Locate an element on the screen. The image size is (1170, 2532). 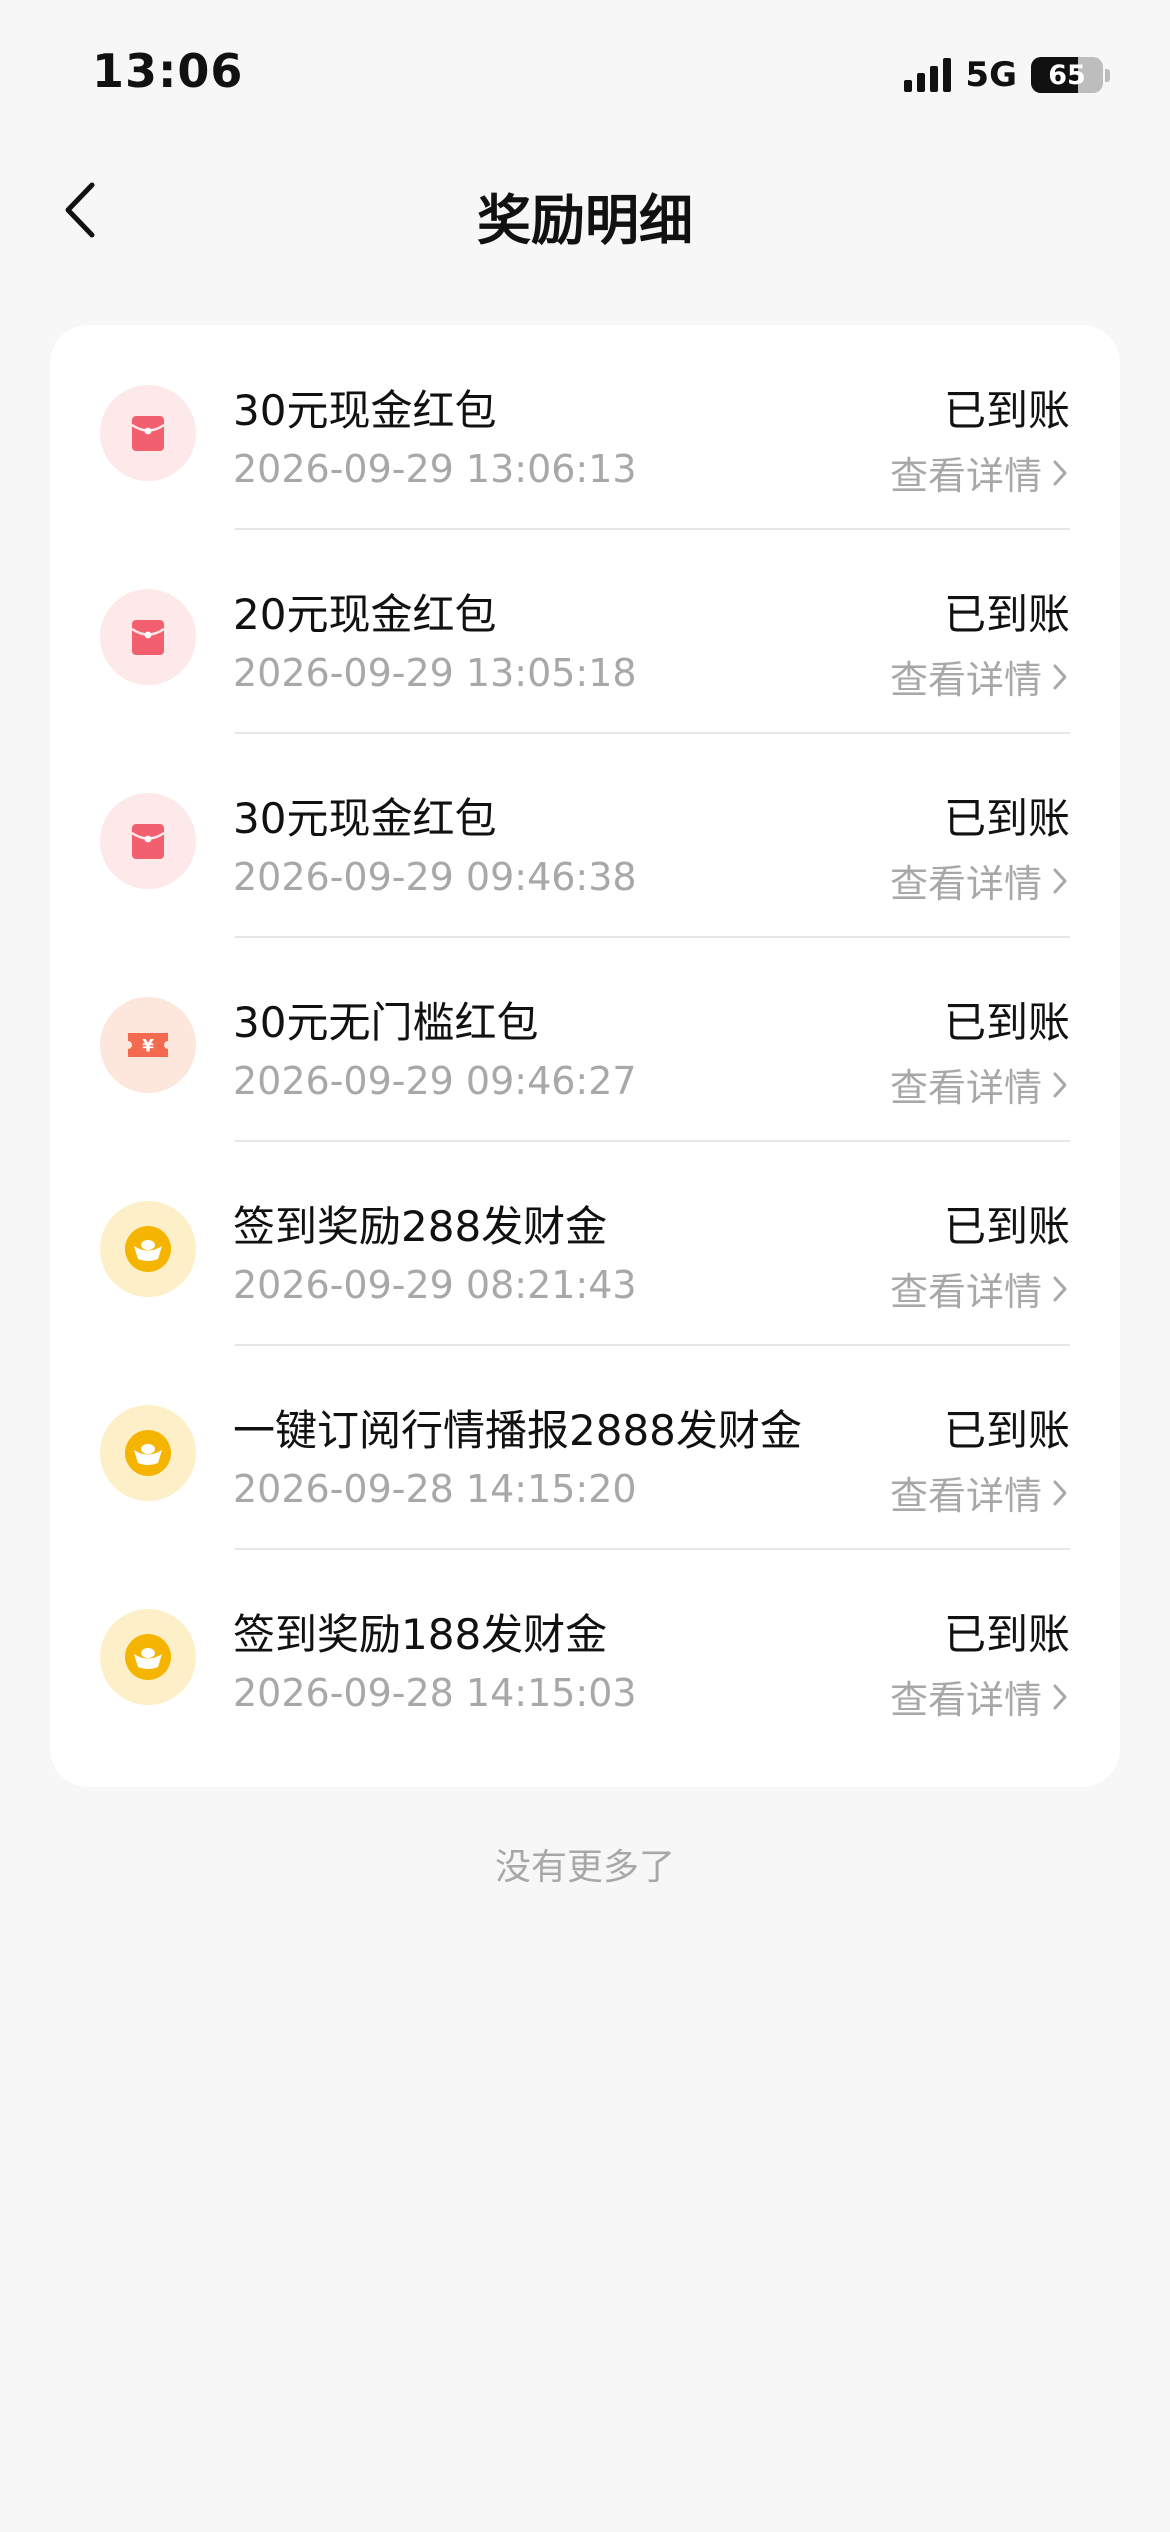
battery-percentage: 65 is located at coordinates (1067, 75).